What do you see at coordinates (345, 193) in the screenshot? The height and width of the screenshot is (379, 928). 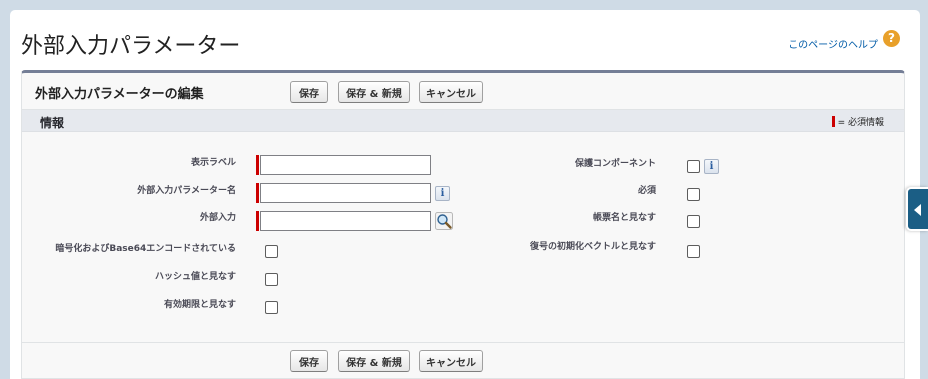 I see `param-name-input` at bounding box center [345, 193].